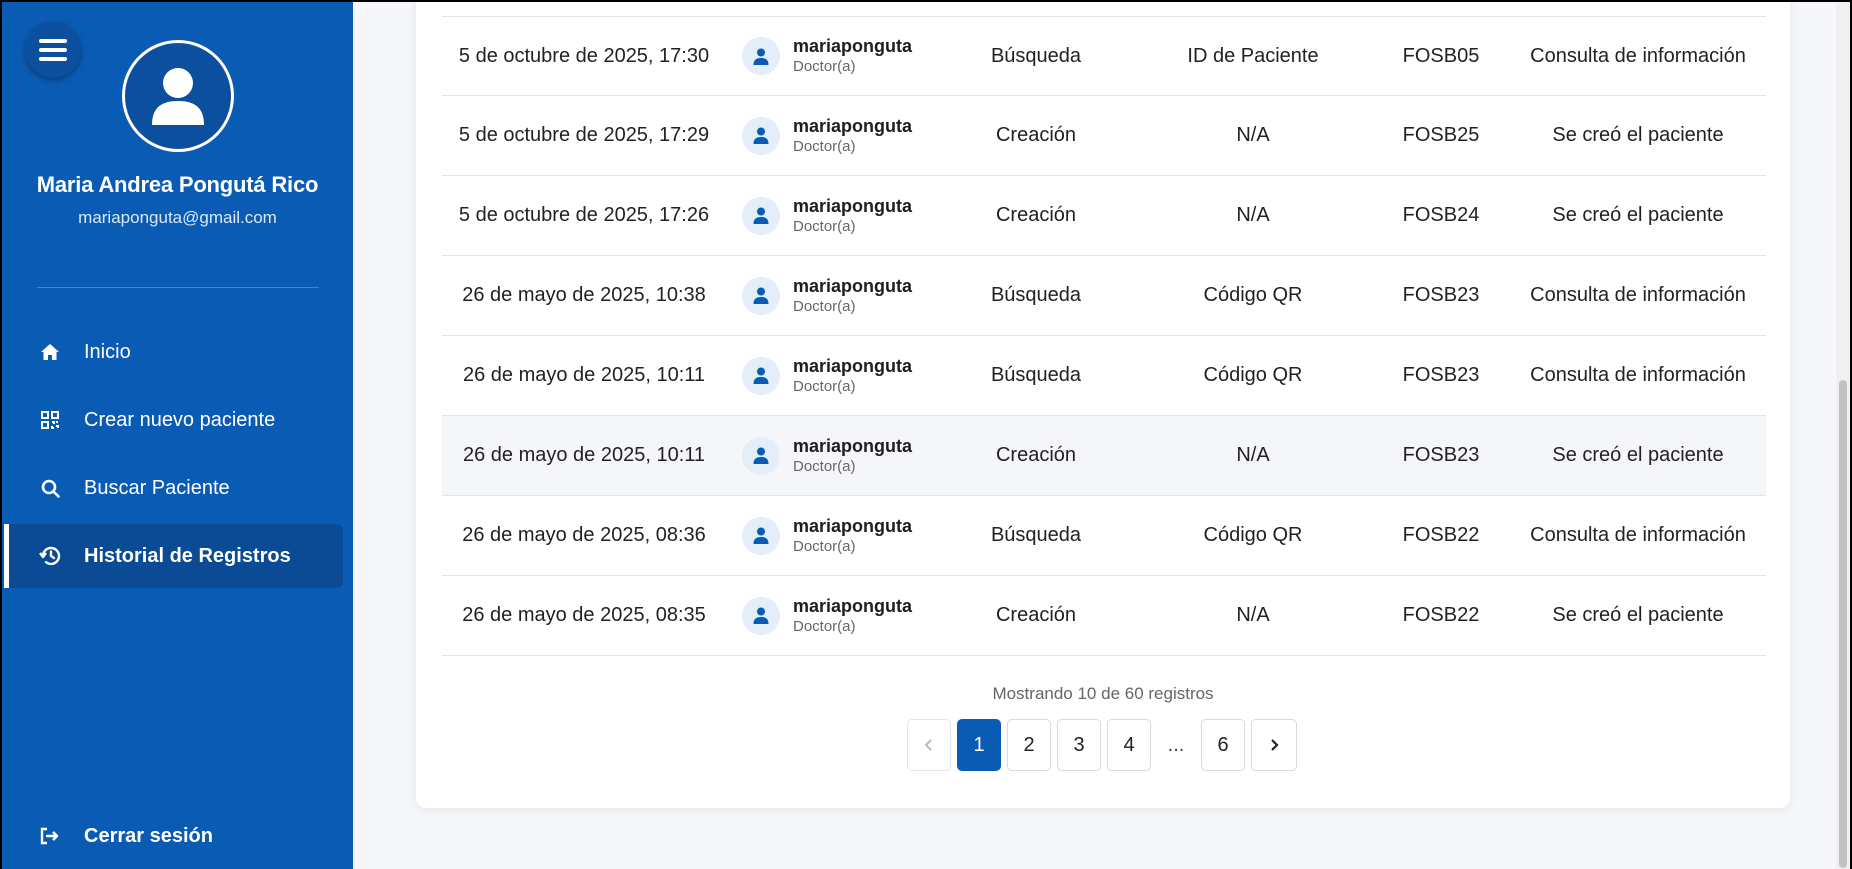  I want to click on cell-date: 26 de mayo de 2025, 08:35, so click(584, 615).